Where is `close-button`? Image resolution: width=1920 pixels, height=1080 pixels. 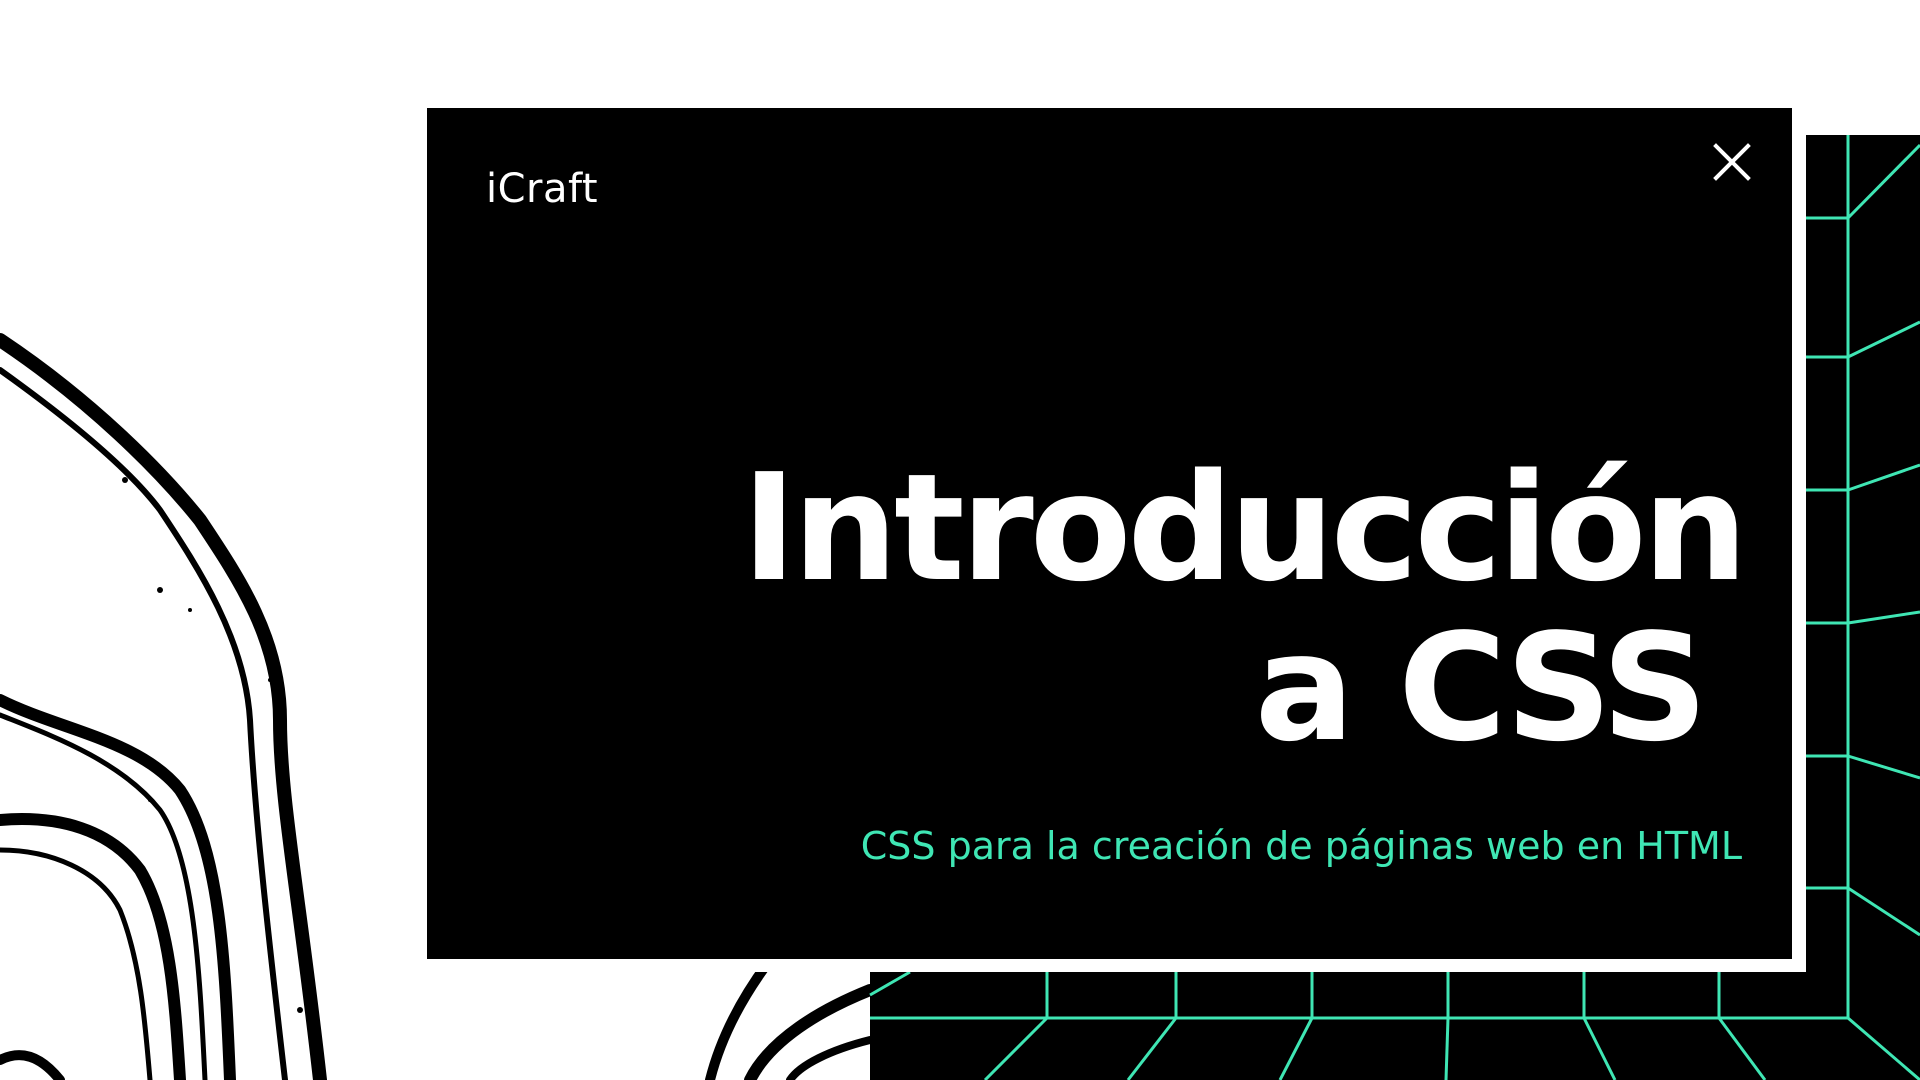 close-button is located at coordinates (1732, 162).